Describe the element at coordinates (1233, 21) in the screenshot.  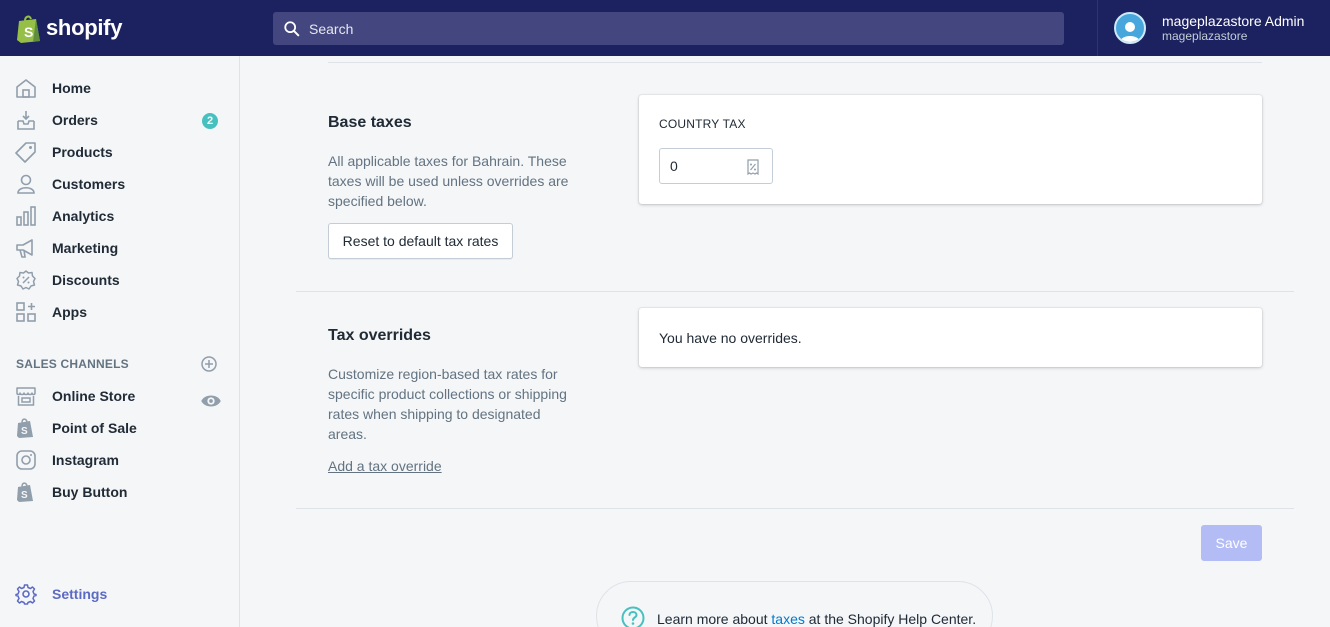
I see `user-name: mageplazastore Admin` at that location.